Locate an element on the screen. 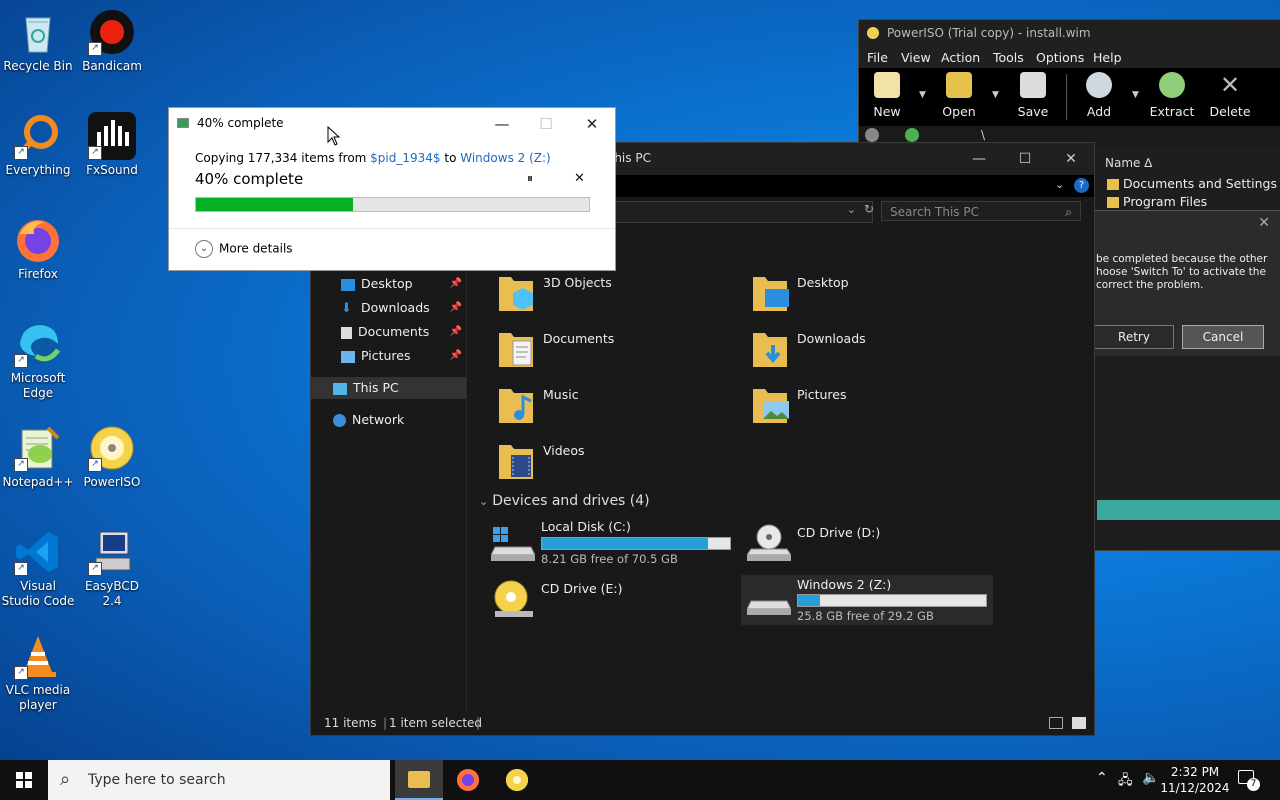 Image resolution: width=1280 pixels, height=800 pixels. add-dropdown-icon: ▼ is located at coordinates (1135, 95).